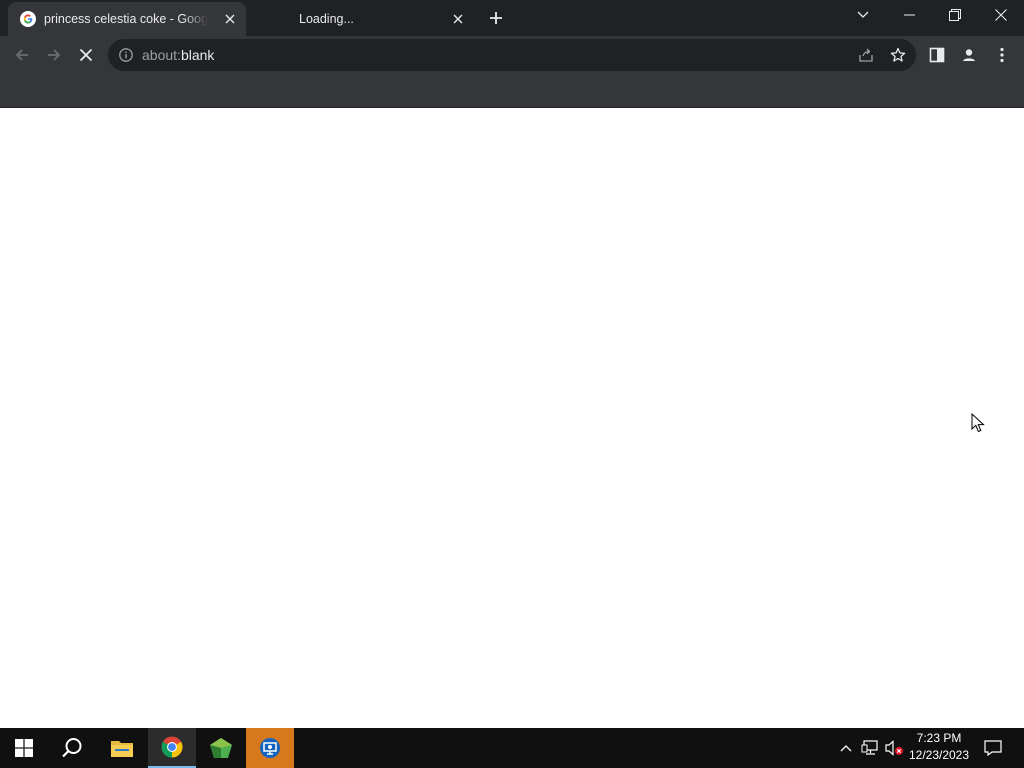 Image resolution: width=1024 pixels, height=768 pixels. I want to click on tab-google-search: princess celestia coke - Google S, so click(127, 19).